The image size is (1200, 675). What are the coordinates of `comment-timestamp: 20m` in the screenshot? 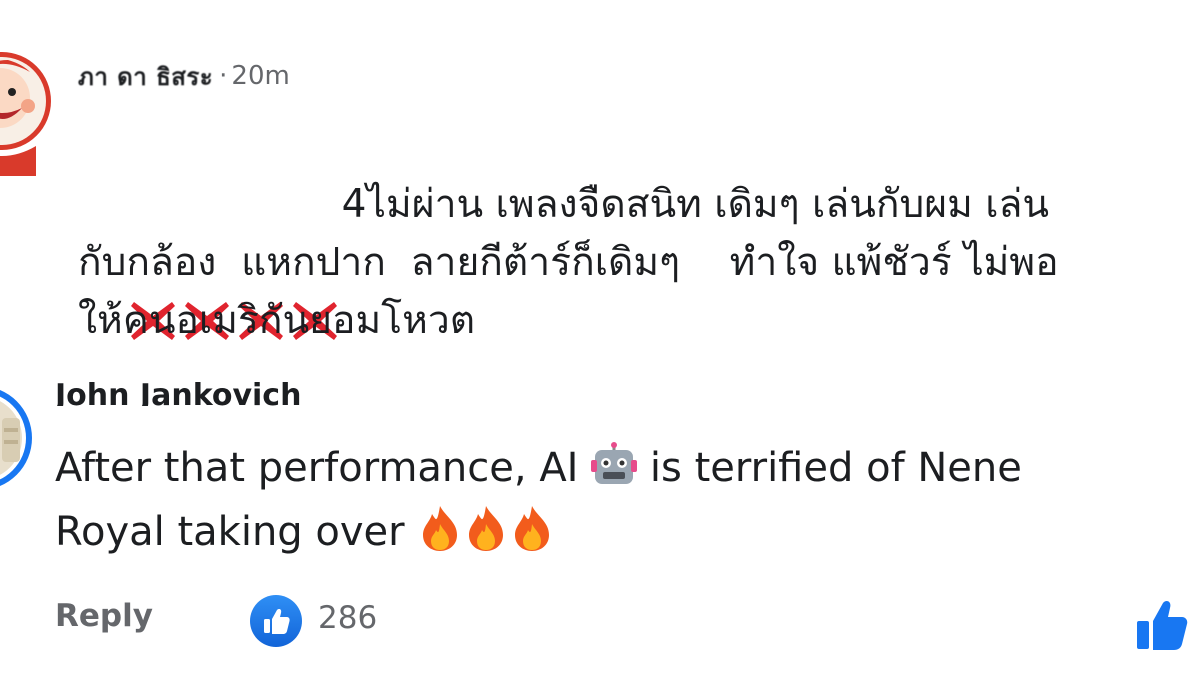 It's located at (260, 76).